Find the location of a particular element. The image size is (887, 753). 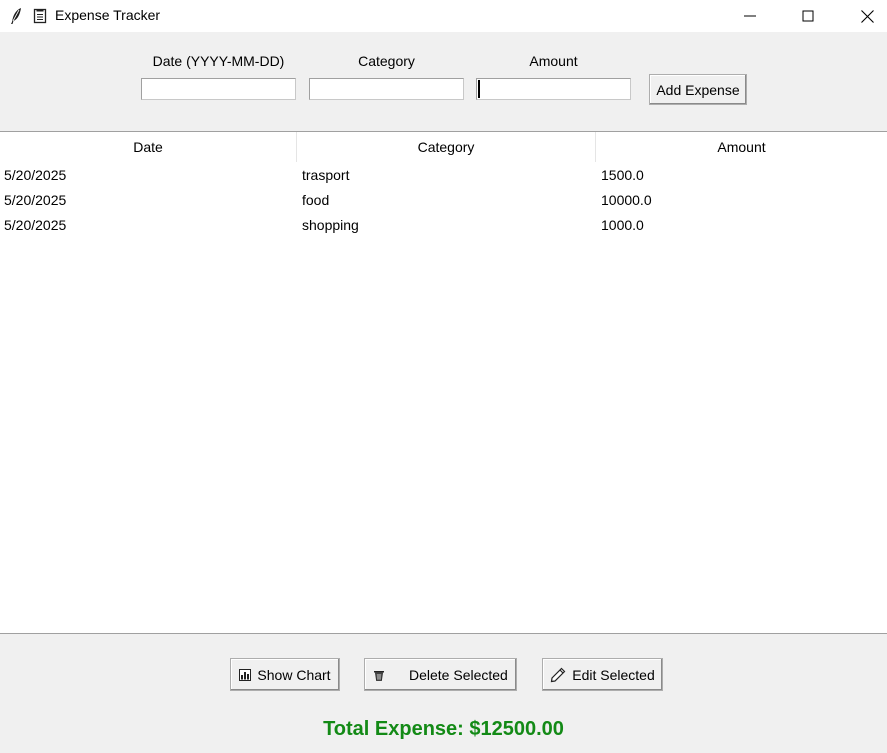

total-expense: Total Expense: $12500.00 is located at coordinates (443, 729).